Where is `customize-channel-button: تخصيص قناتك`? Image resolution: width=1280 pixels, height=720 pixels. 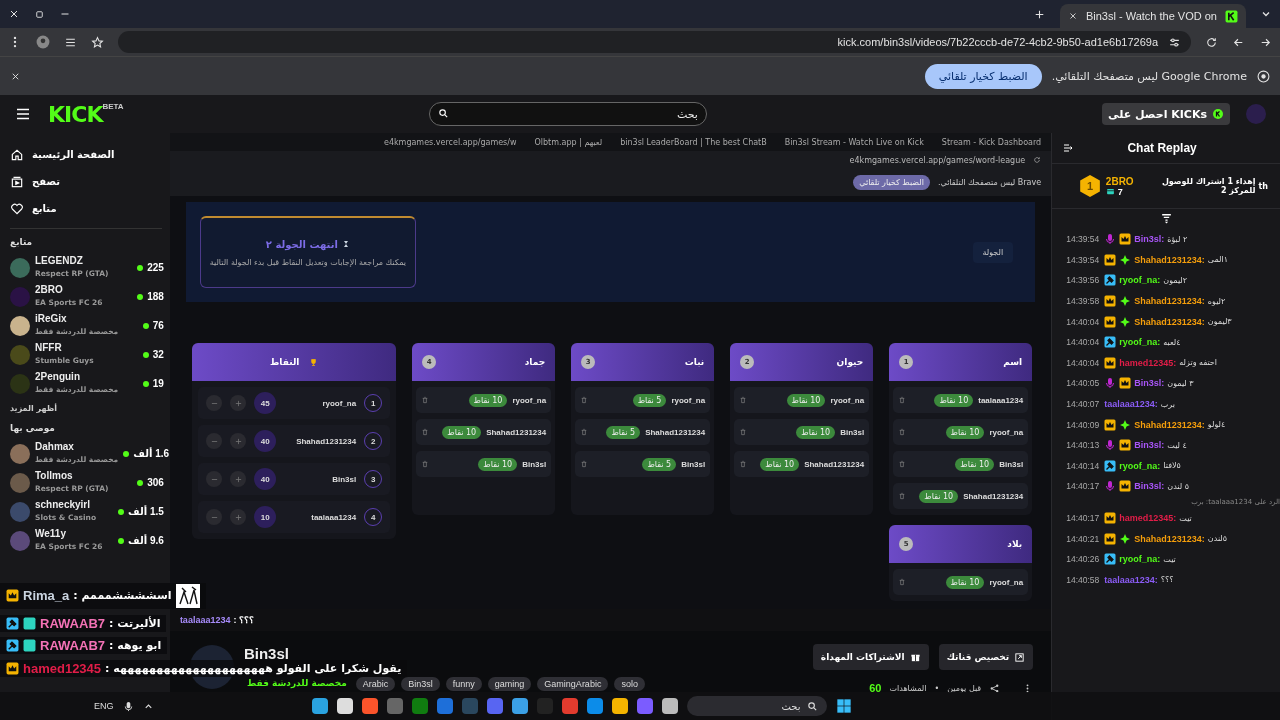 customize-channel-button: تخصيص قناتك is located at coordinates (986, 657).